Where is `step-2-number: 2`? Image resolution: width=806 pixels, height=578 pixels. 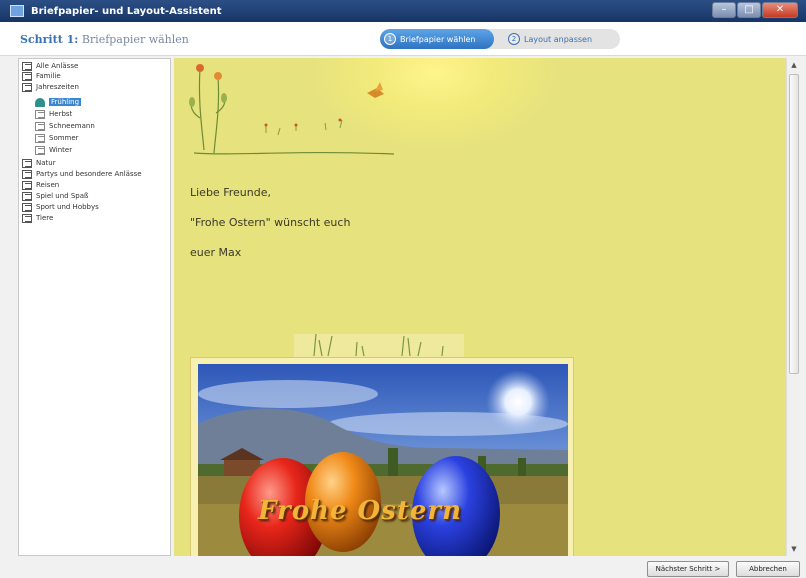 step-2-number: 2 is located at coordinates (514, 39).